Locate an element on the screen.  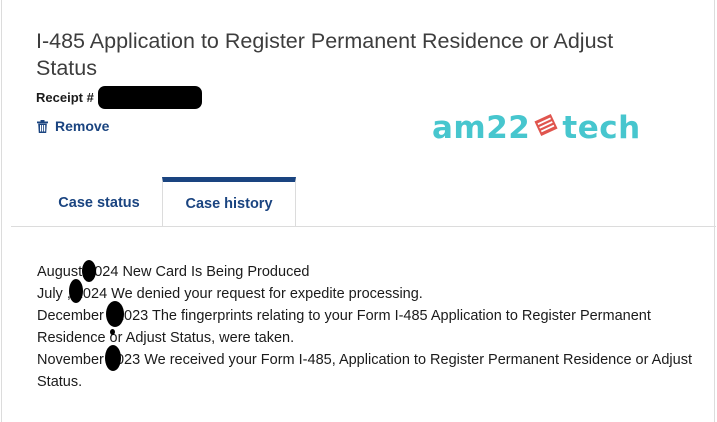
am22tech-logo: am22 tech is located at coordinates (536, 128).